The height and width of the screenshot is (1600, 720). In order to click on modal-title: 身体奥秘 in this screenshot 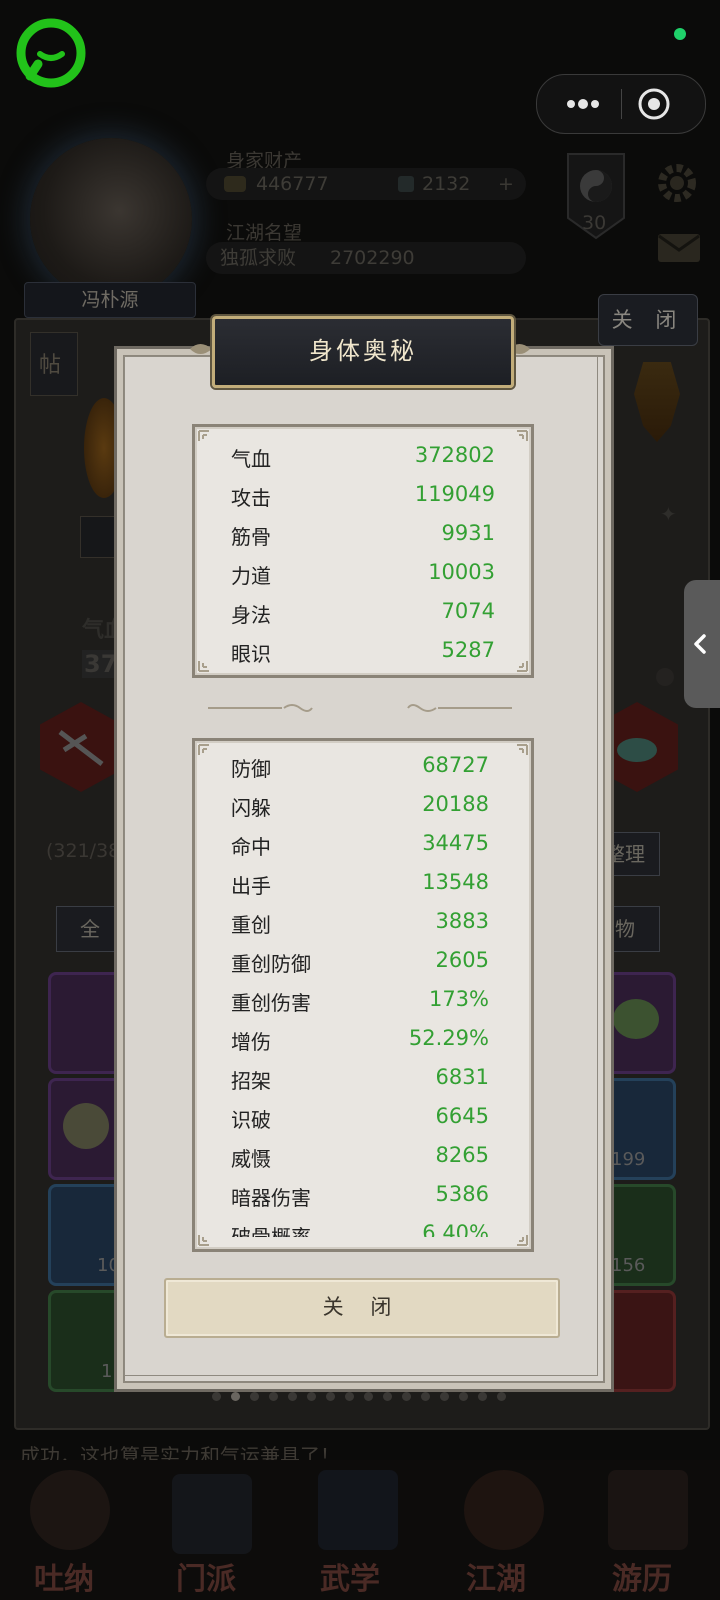, I will do `click(363, 352)`.